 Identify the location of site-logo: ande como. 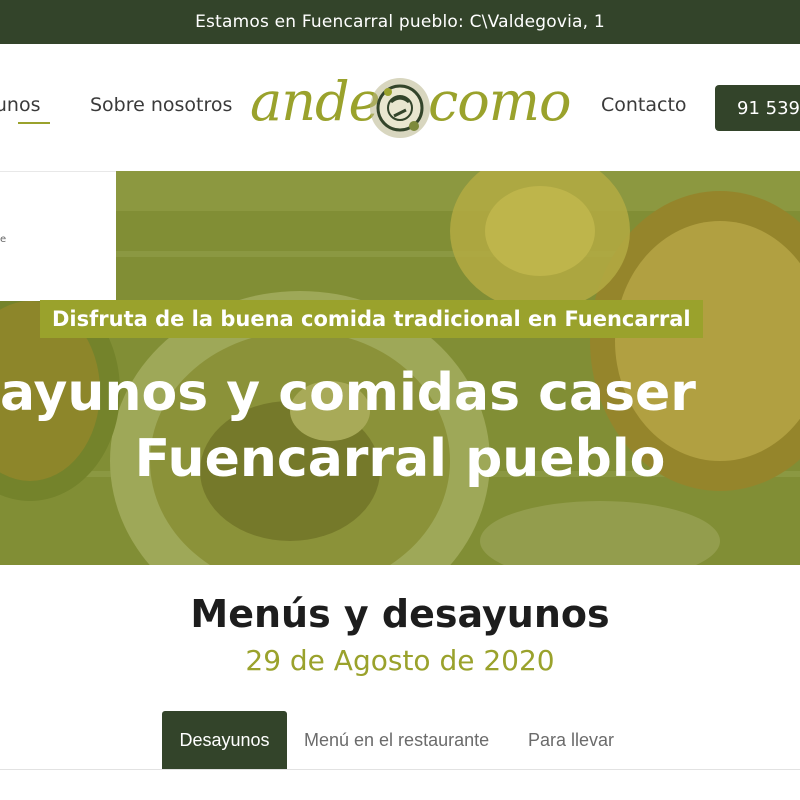
(409, 108).